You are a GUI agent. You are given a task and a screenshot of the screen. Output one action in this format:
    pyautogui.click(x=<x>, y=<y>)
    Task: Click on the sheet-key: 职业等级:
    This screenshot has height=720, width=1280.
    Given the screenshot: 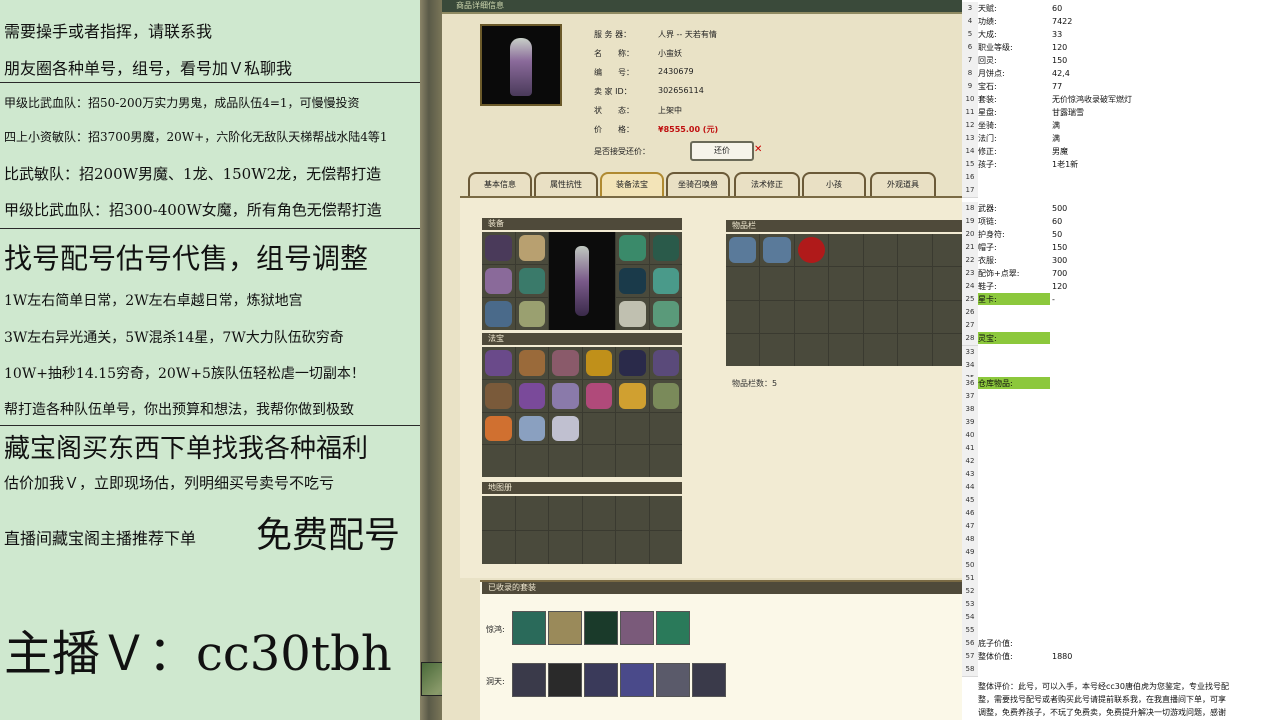 What is the action you would take?
    pyautogui.click(x=995, y=47)
    